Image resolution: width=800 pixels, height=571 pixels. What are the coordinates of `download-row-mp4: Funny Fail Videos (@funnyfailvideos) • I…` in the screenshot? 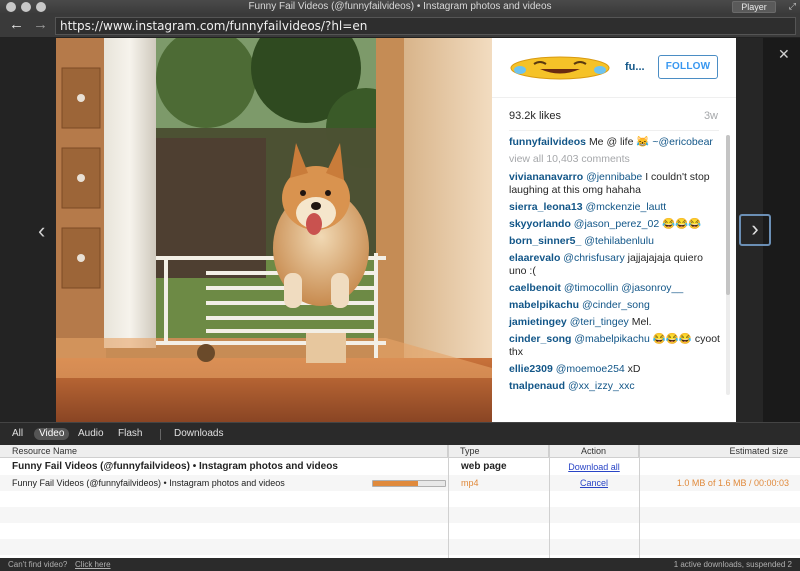 It's located at (400, 483).